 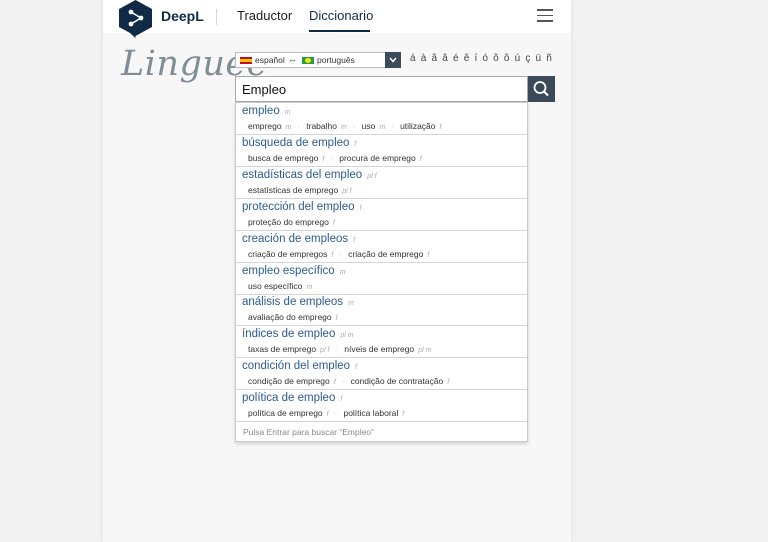 What do you see at coordinates (299, 143) in the screenshot?
I see `suggestion-term: búsqueda de empleo f` at bounding box center [299, 143].